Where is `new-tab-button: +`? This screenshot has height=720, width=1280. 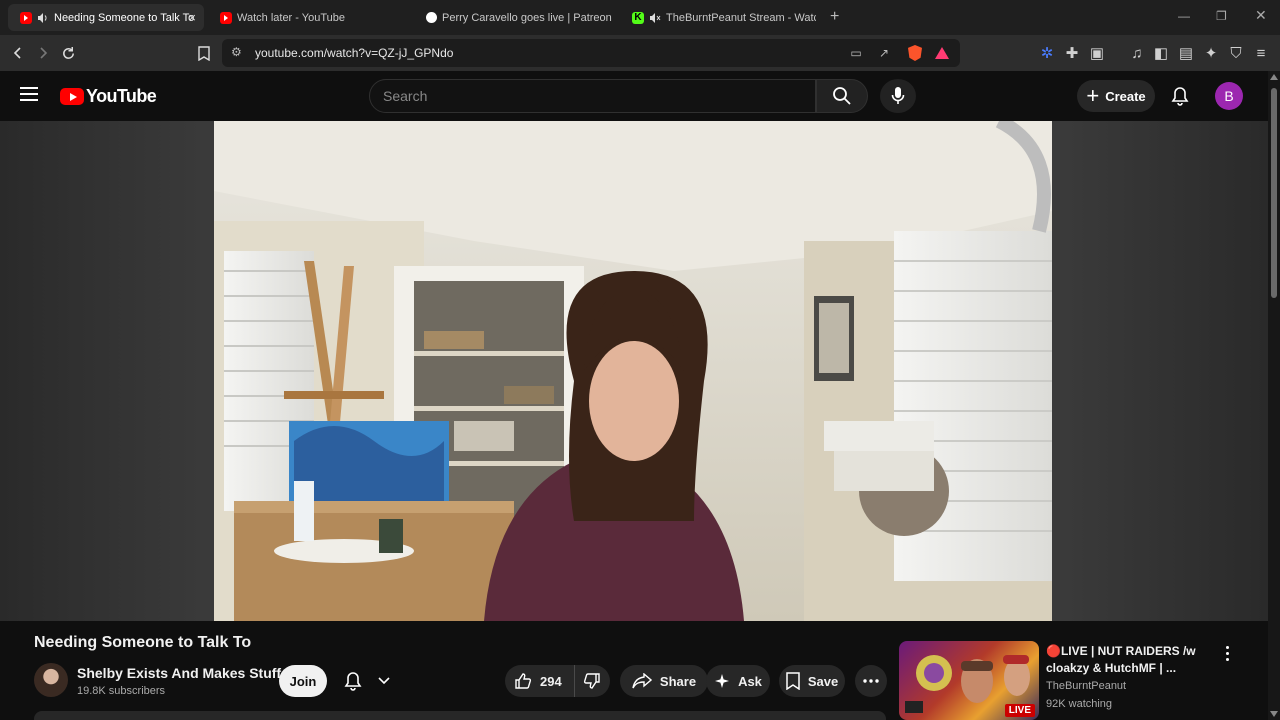 new-tab-button: + is located at coordinates (834, 17).